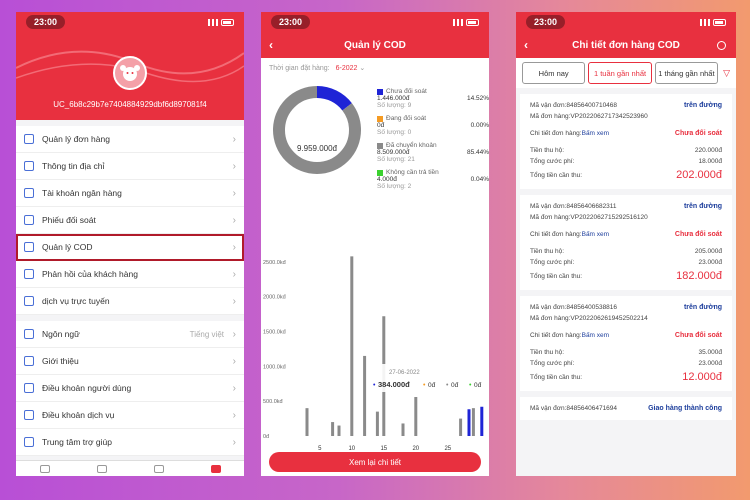 The height and width of the screenshot is (500, 750). Describe the element at coordinates (708, 150) in the screenshot. I see `cod-amount: 220.000đ` at that location.